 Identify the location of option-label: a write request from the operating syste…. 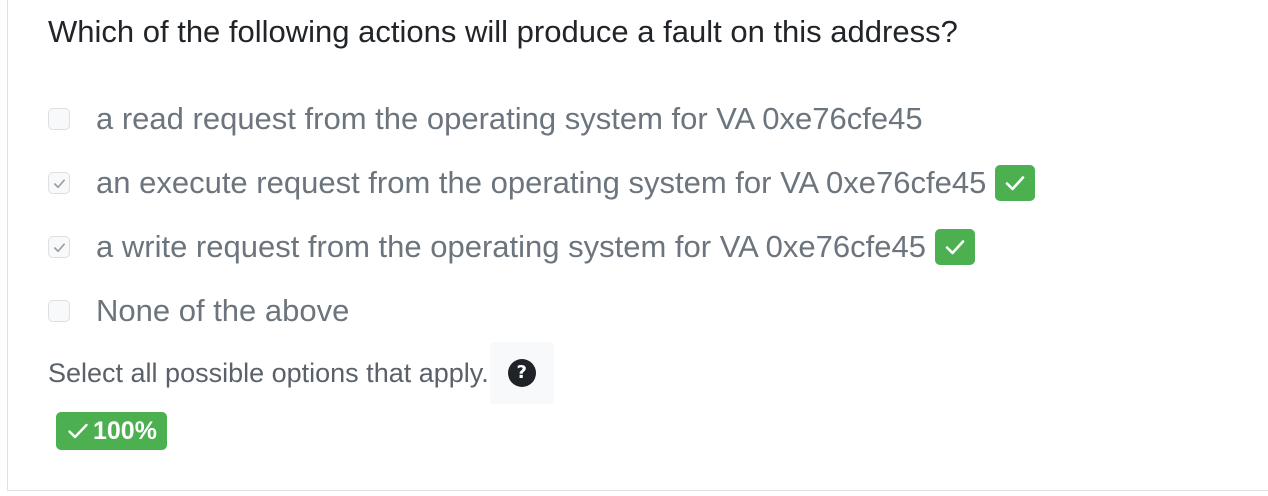
(511, 246).